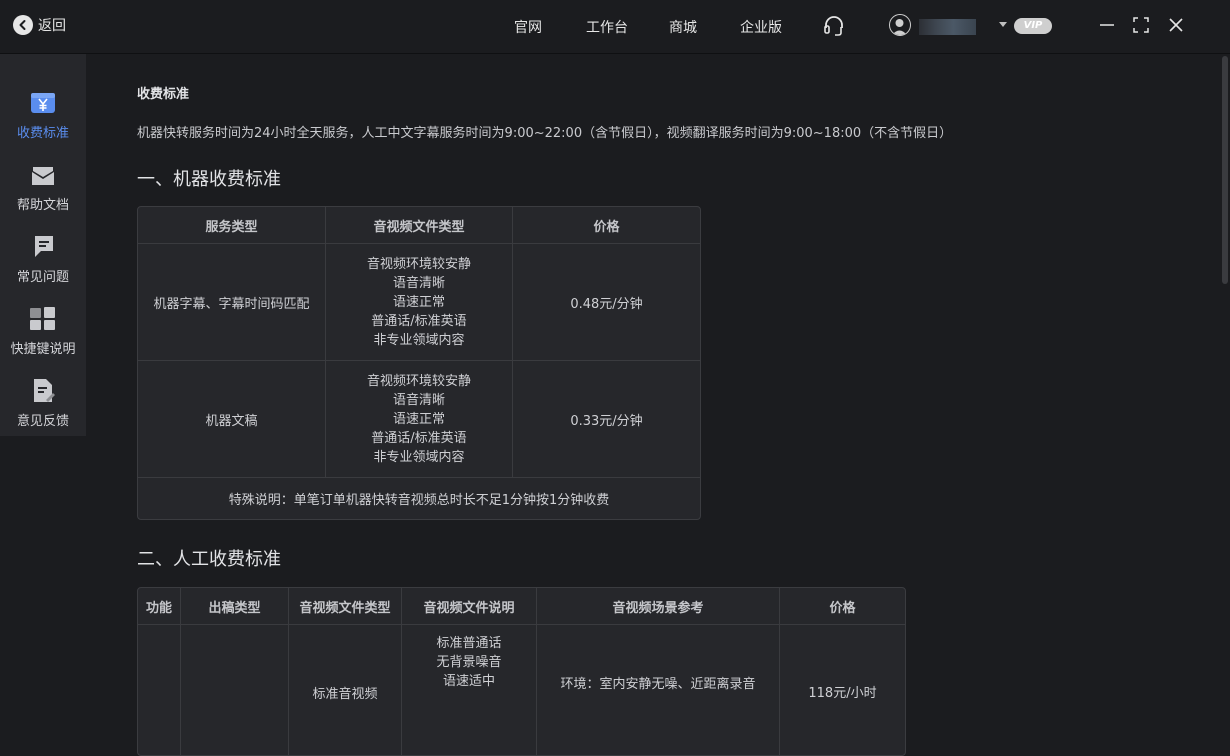  What do you see at coordinates (607, 27) in the screenshot?
I see `nav-workbench: 工作台` at bounding box center [607, 27].